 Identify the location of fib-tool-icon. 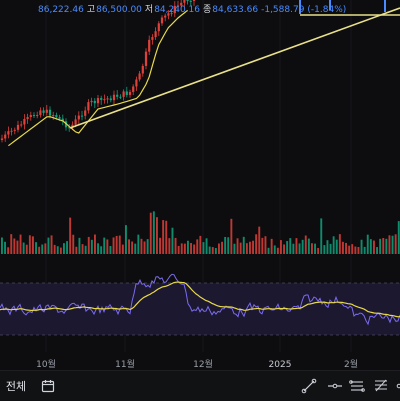
(381, 386).